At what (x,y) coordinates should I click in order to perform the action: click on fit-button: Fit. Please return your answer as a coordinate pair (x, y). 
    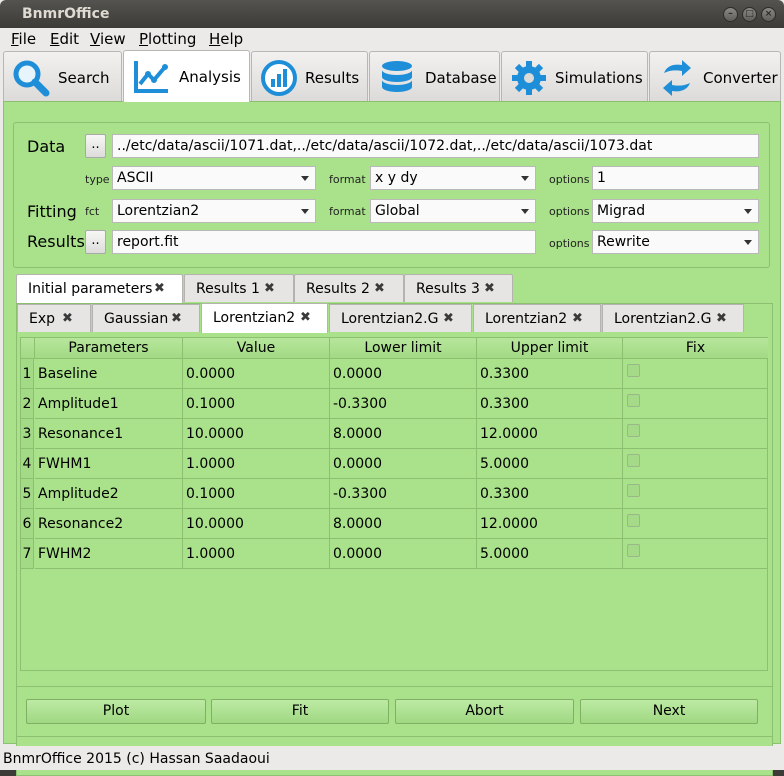
    Looking at the image, I should click on (300, 711).